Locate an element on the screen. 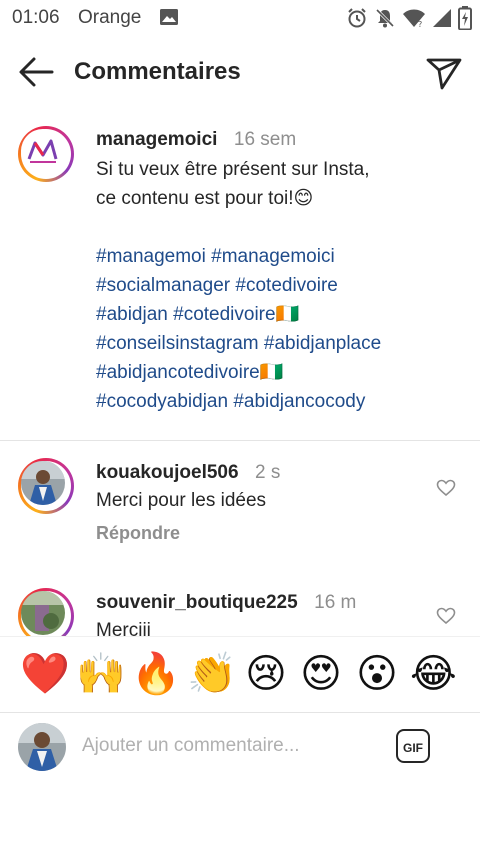 Image resolution: width=480 pixels, height=854 pixels. back-arrow-icon is located at coordinates (36, 72).